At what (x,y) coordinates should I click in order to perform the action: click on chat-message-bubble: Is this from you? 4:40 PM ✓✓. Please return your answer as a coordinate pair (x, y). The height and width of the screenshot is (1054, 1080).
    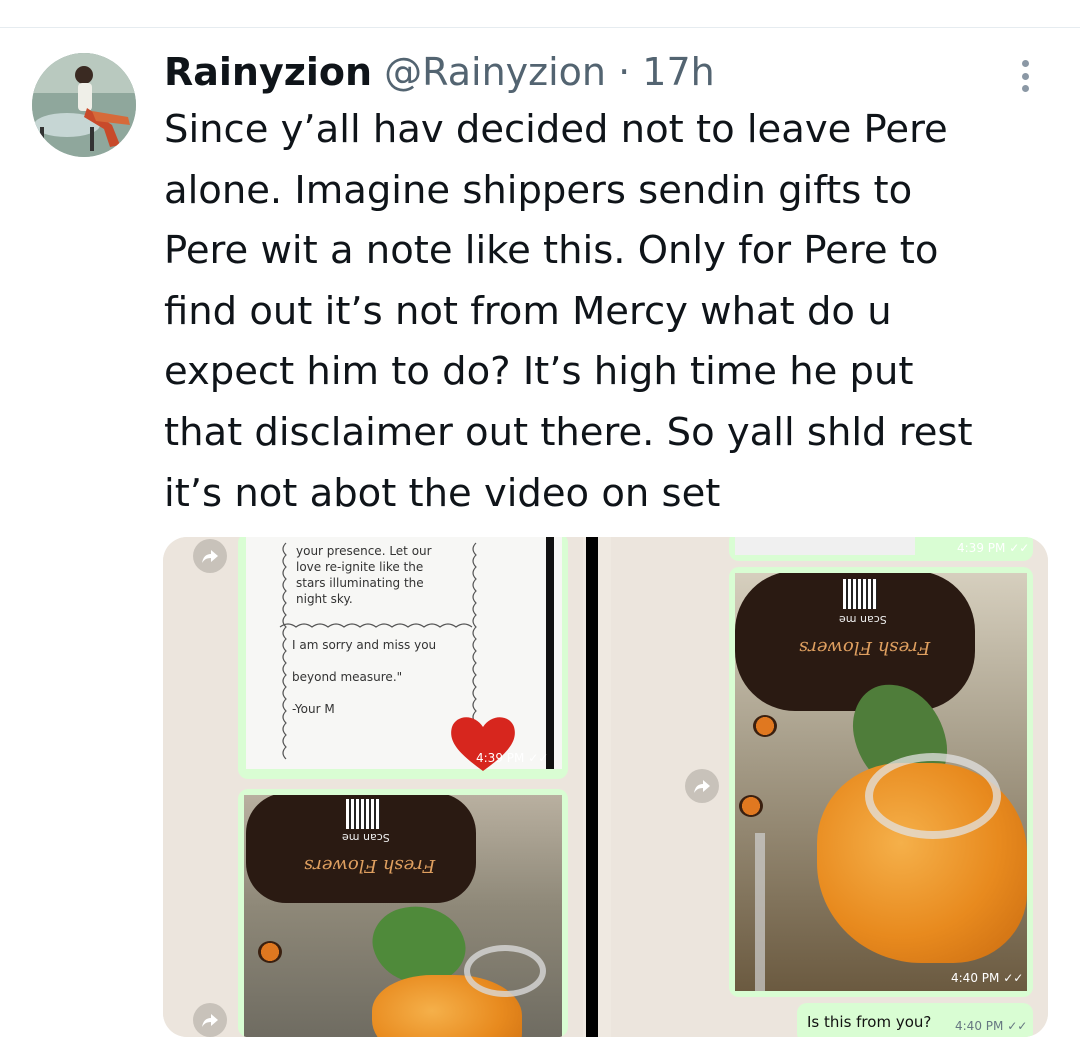
    Looking at the image, I should click on (915, 1020).